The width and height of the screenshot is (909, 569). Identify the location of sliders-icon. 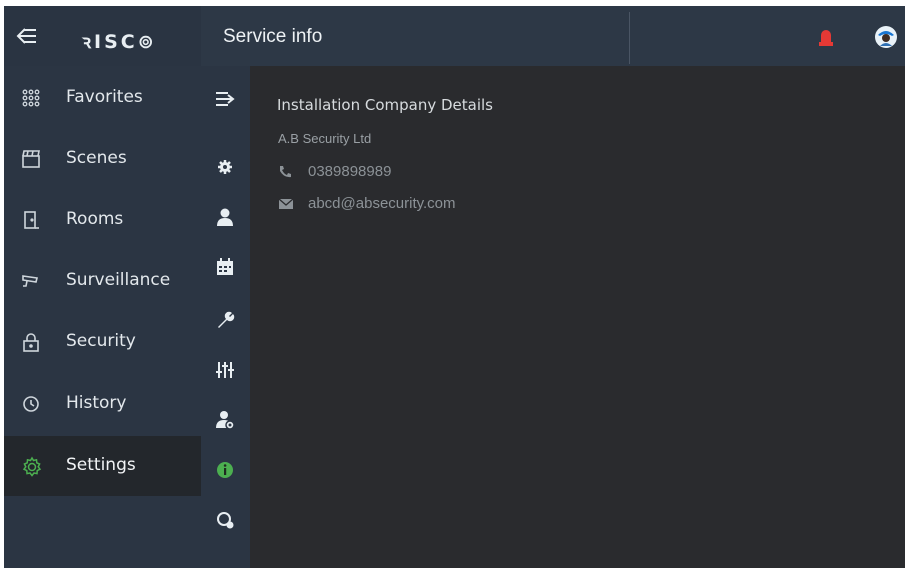
(225, 370).